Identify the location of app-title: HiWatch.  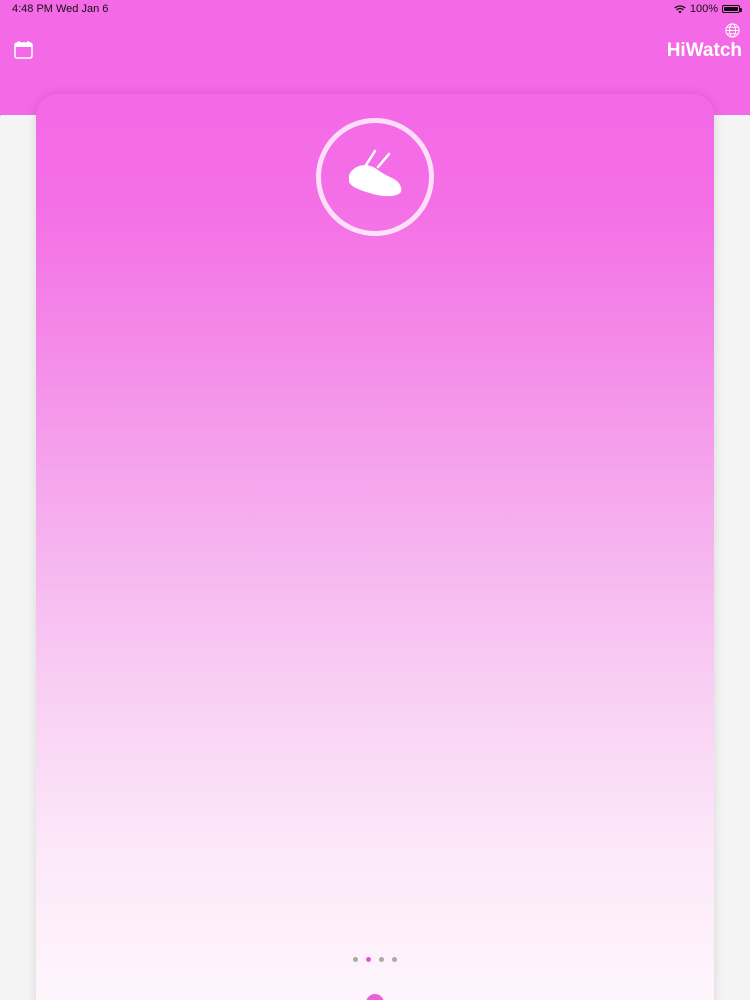
(704, 50).